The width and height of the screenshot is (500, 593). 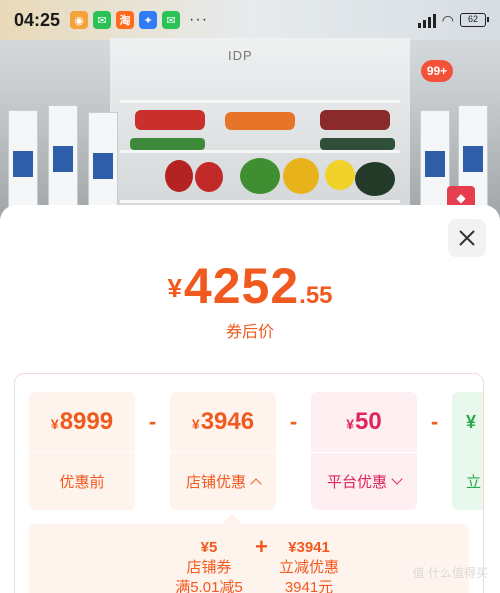 I want to click on wifi-icon: ◠, so click(x=447, y=19).